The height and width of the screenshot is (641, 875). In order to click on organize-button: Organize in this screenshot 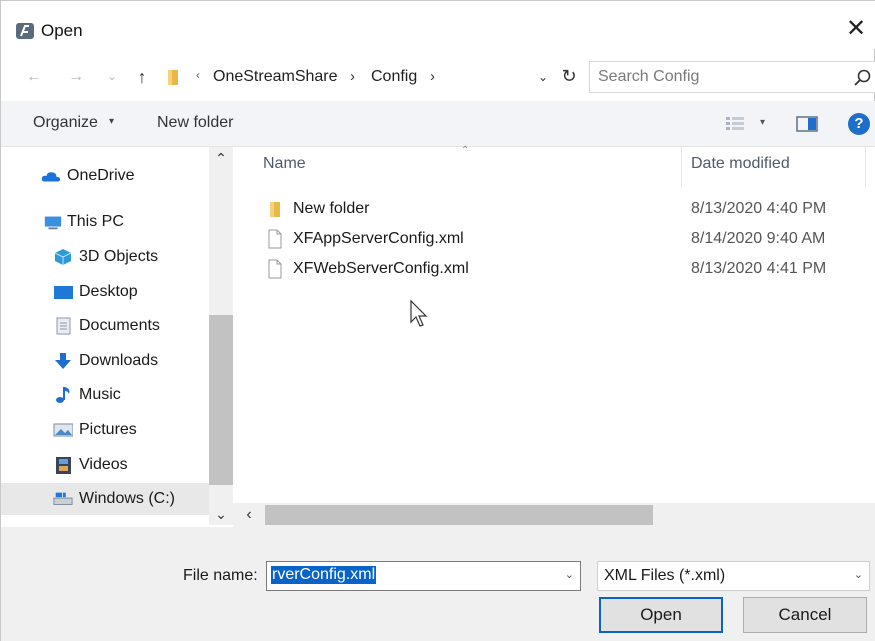, I will do `click(65, 123)`.